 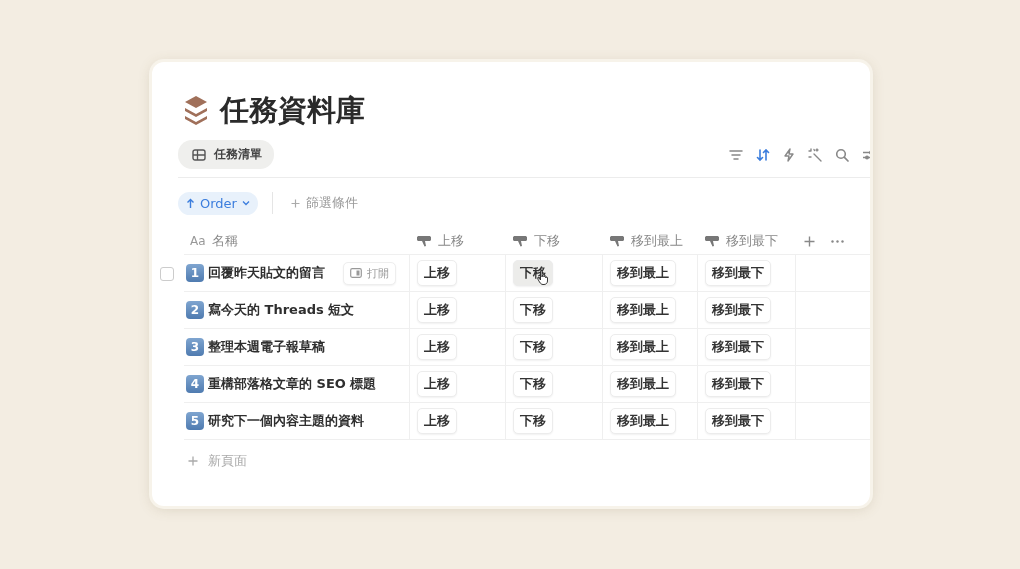 What do you see at coordinates (245, 203) in the screenshot?
I see `chevron-down-icon` at bounding box center [245, 203].